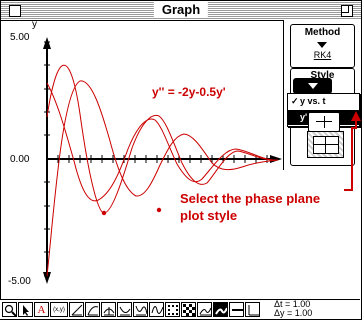  Describe the element at coordinates (47, 43) in the screenshot. I see `y-axis-arrow-up` at that location.